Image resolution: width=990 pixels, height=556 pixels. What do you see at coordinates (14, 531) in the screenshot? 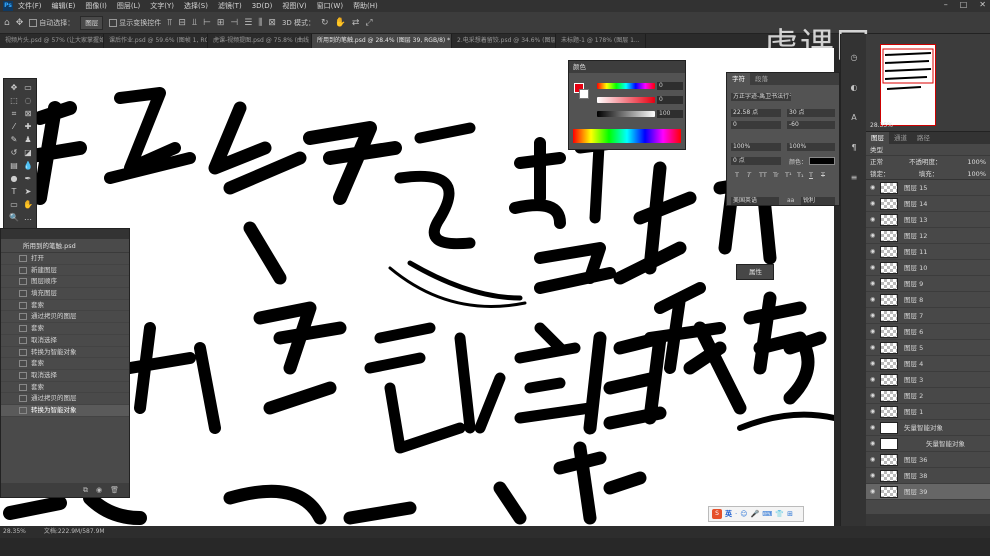
I see `status-zoom: 28.35%` at bounding box center [14, 531].